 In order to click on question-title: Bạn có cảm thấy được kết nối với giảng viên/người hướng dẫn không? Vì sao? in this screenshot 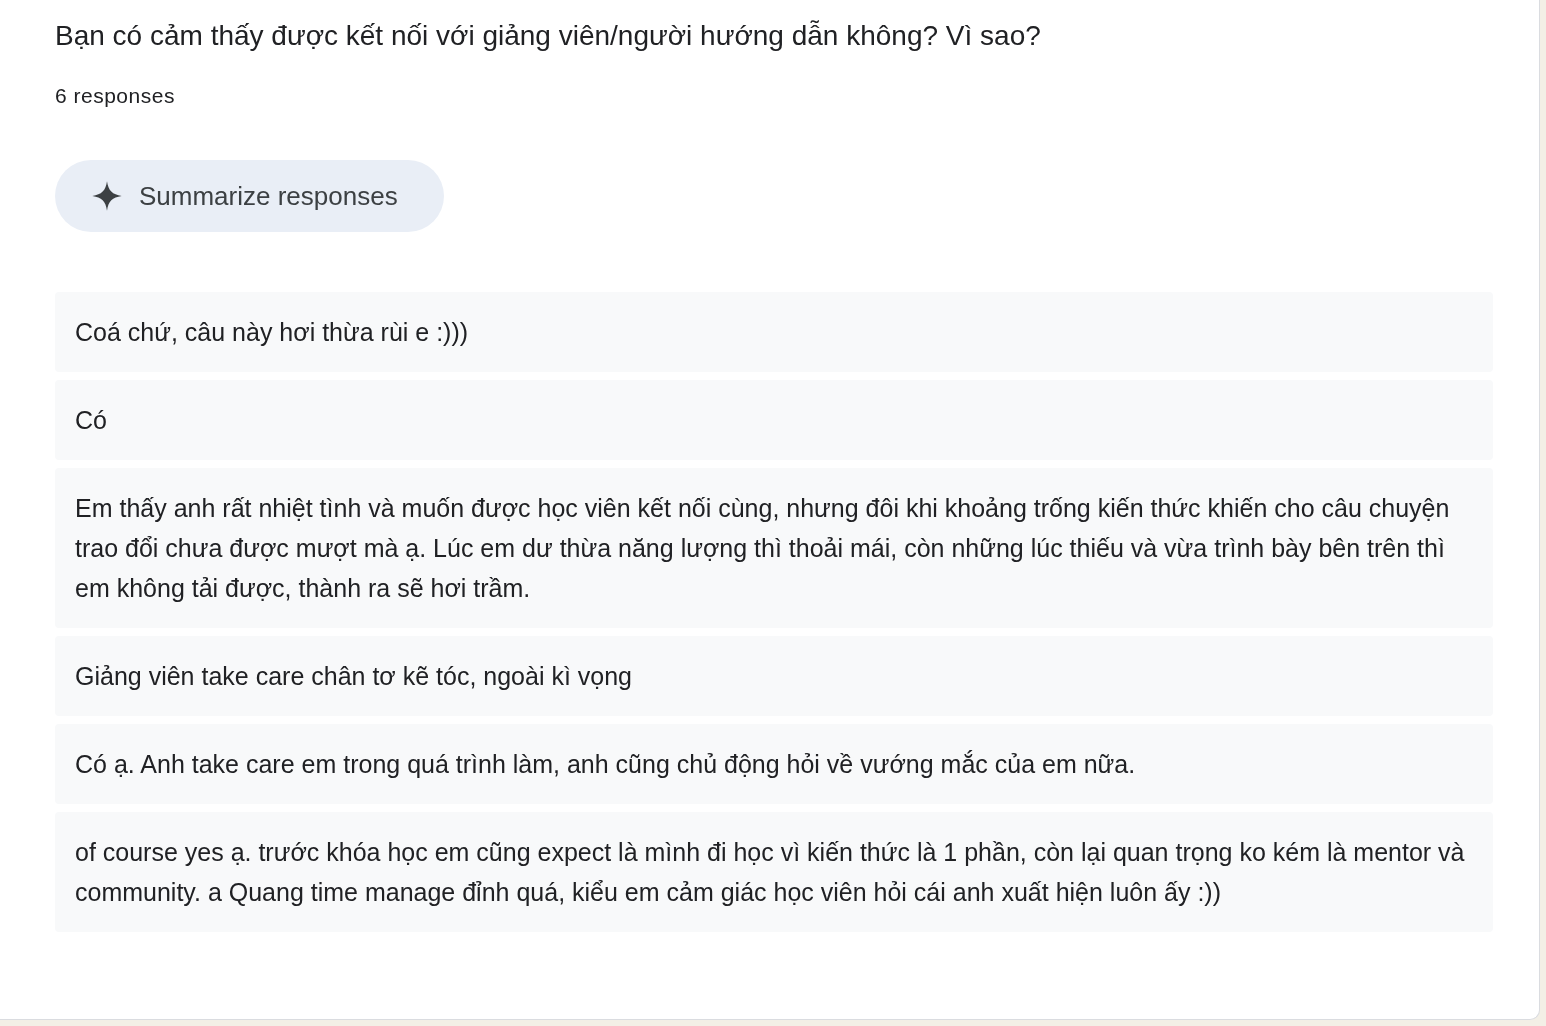, I will do `click(548, 36)`.